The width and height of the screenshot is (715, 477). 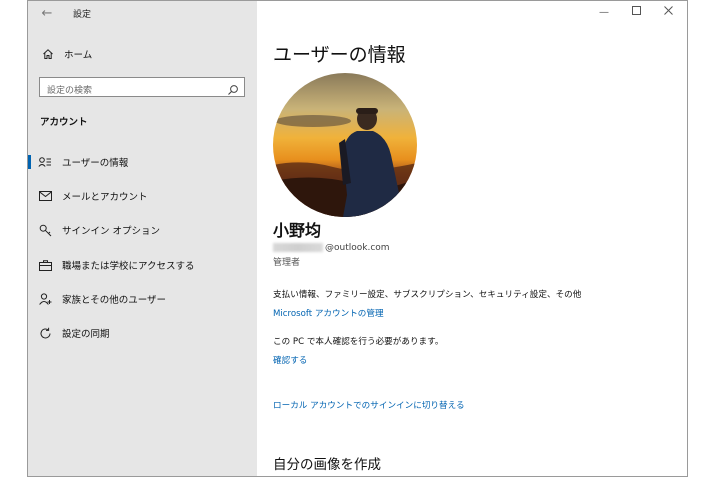 I want to click on search-box, so click(x=142, y=88).